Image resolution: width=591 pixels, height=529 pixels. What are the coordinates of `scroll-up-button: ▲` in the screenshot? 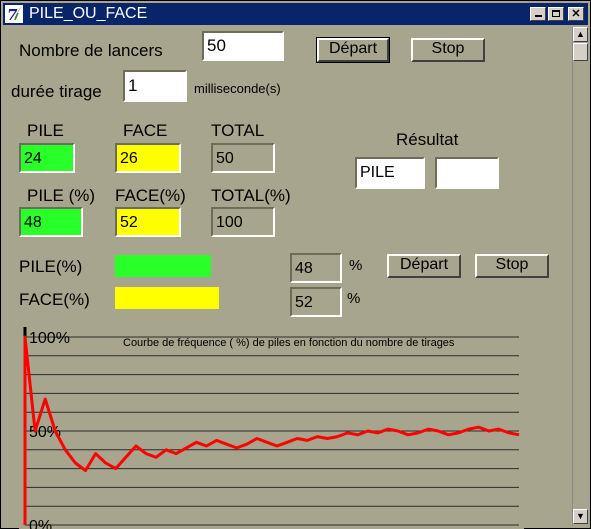 It's located at (580, 34).